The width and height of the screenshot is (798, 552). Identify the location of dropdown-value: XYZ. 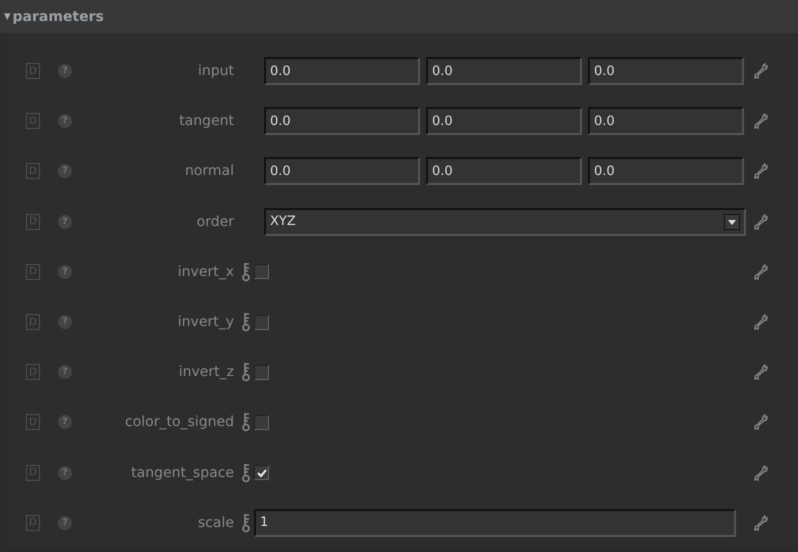
(283, 222).